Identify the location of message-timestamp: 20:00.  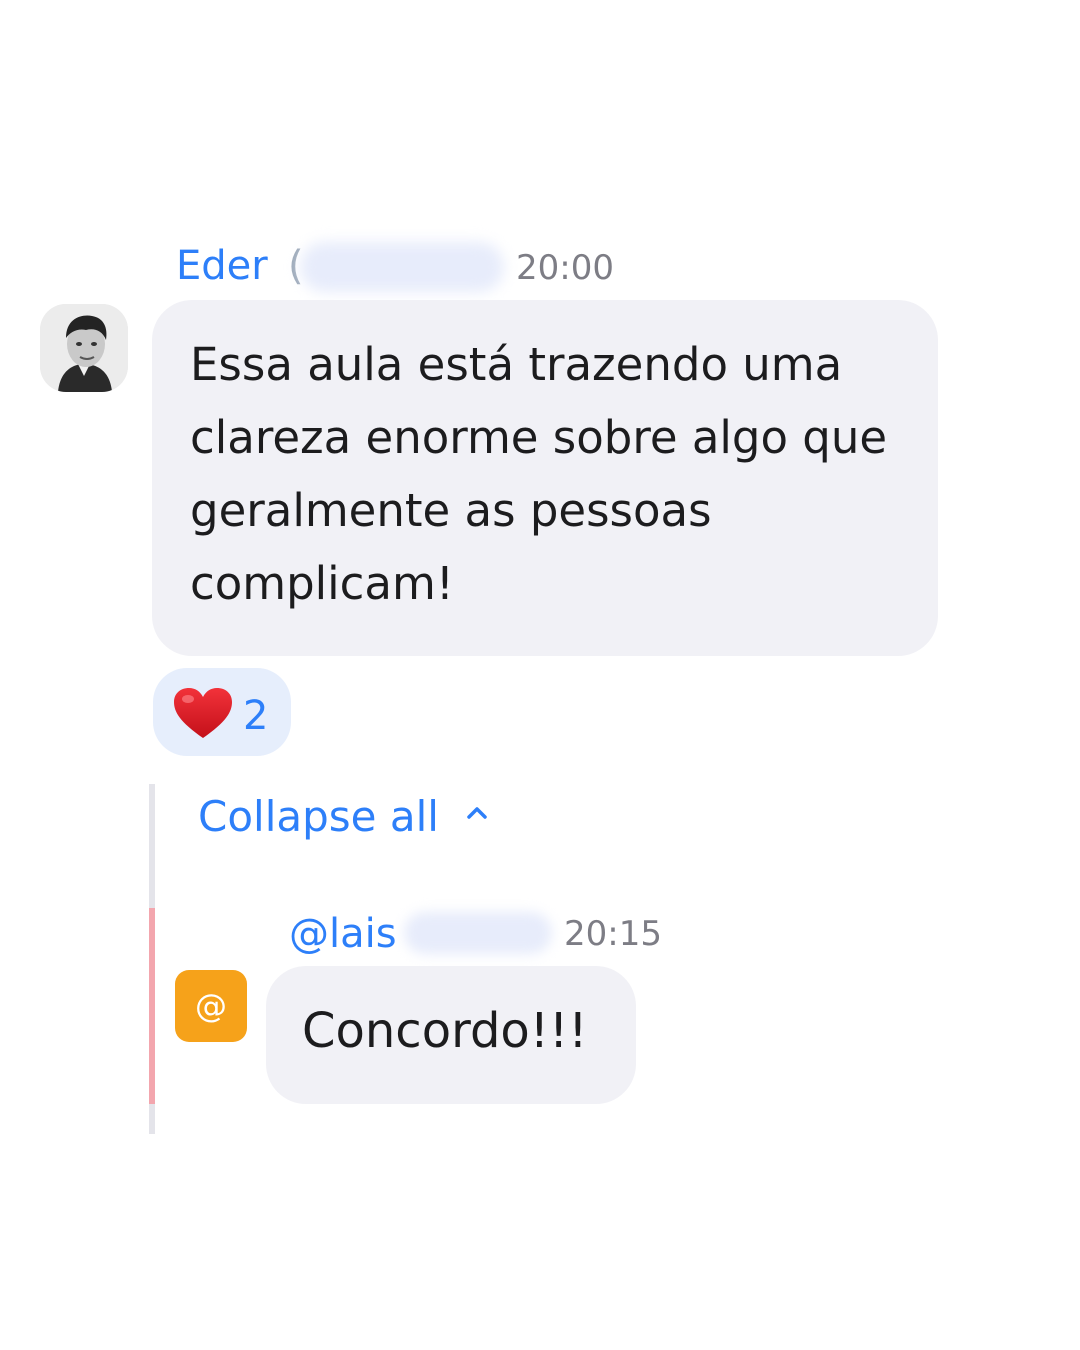
(565, 268).